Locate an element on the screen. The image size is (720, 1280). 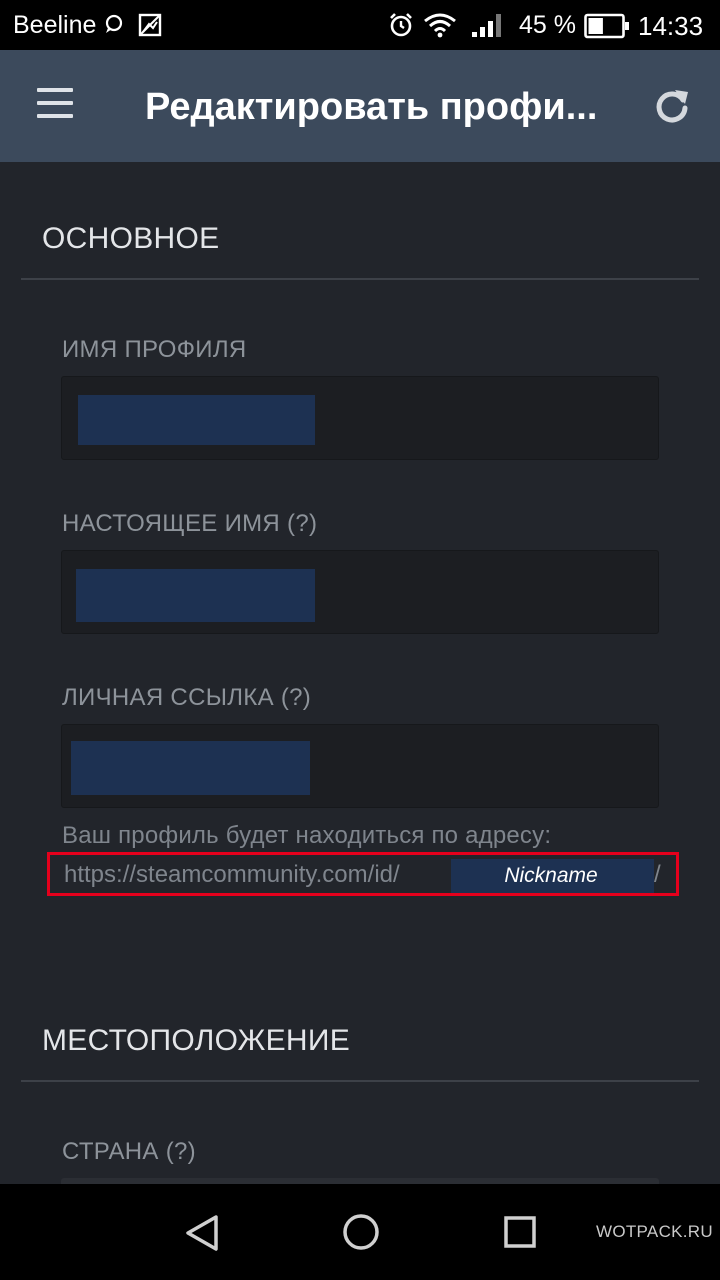
hamburger-menu-icon is located at coordinates (54, 105).